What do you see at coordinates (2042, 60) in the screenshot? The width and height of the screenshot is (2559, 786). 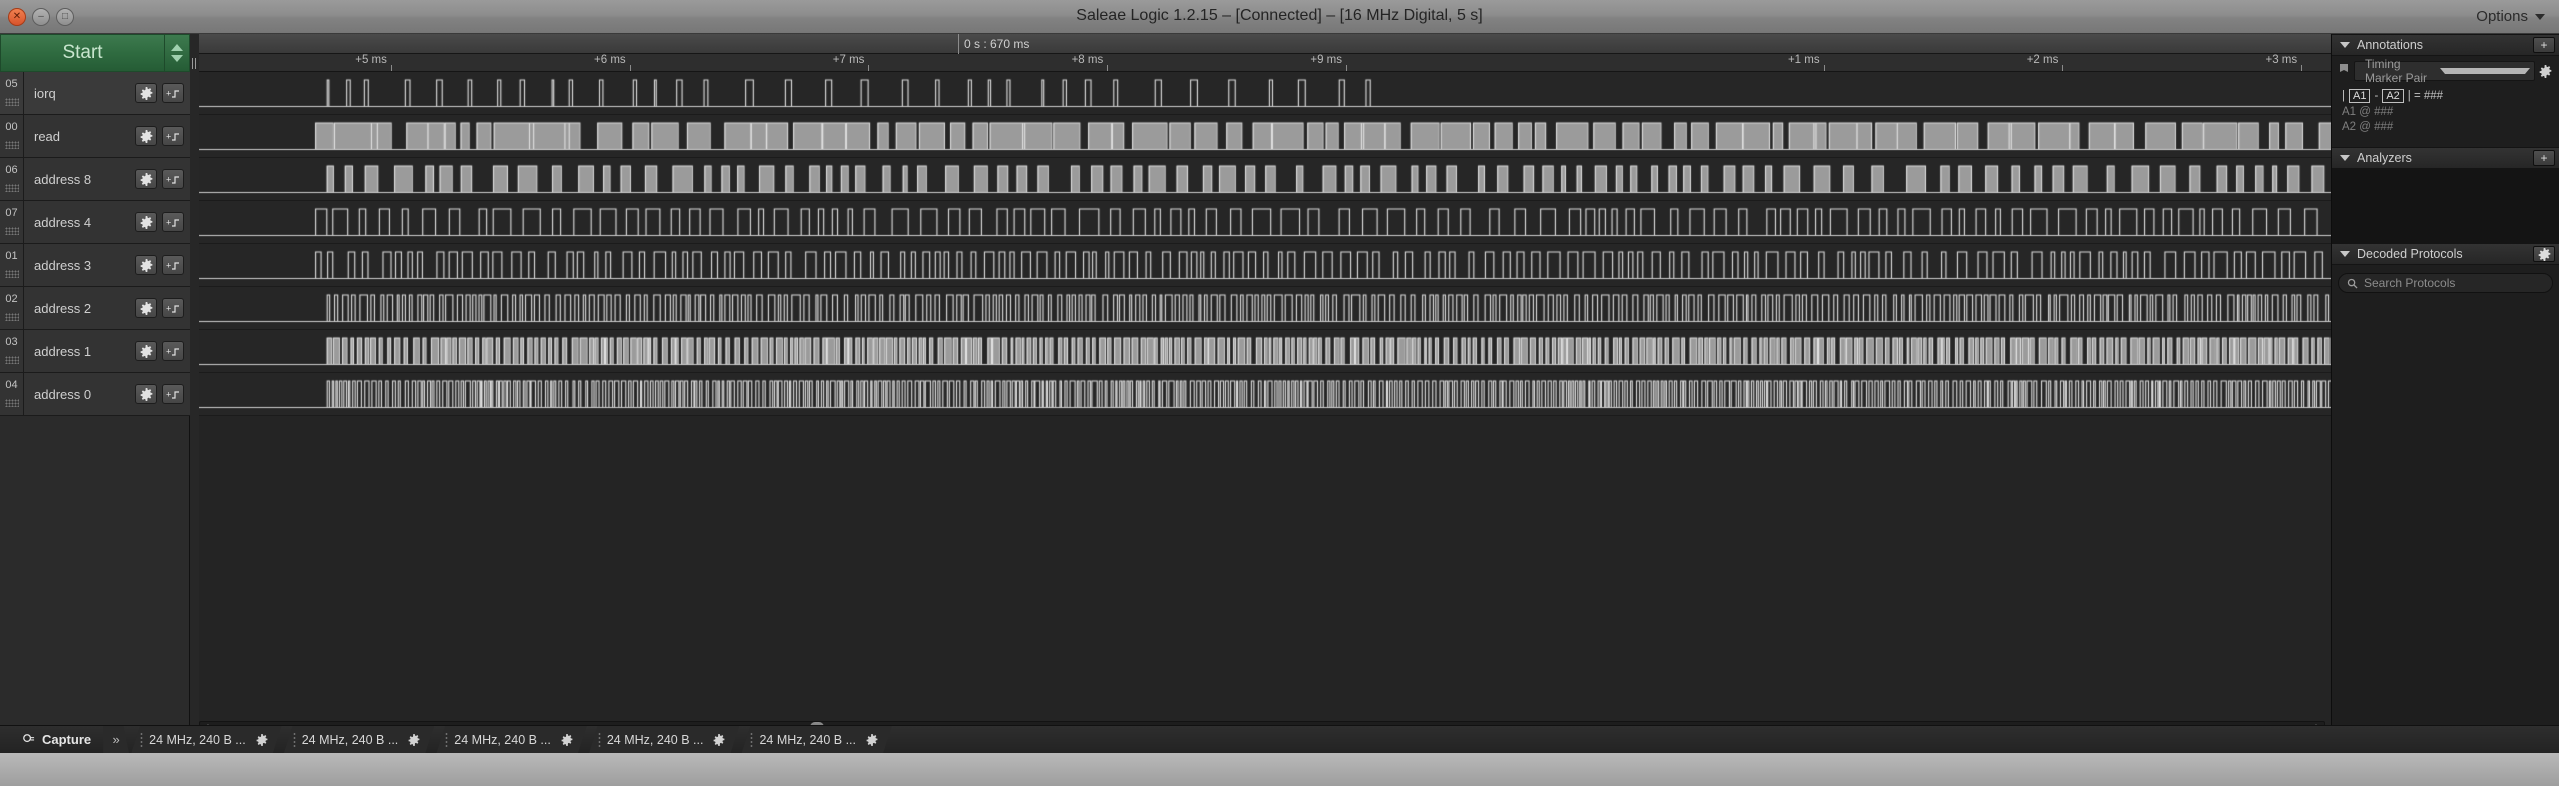 I see `ruler-tick-label: +2 ms` at bounding box center [2042, 60].